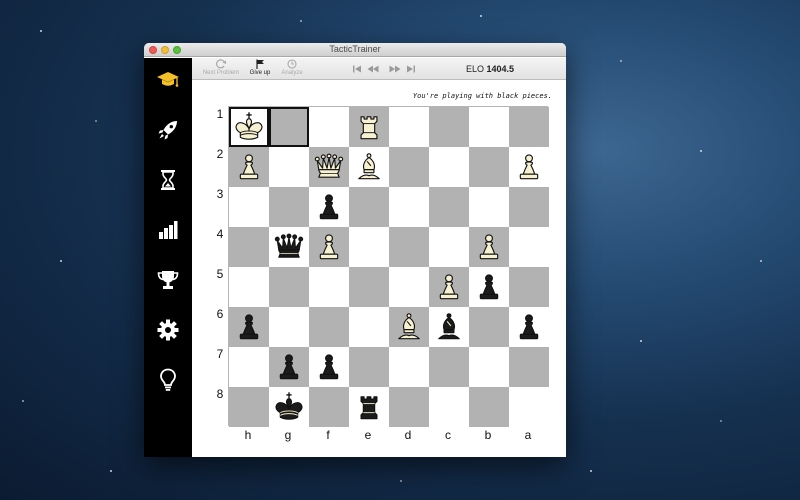 This screenshot has height=500, width=800. What do you see at coordinates (168, 80) in the screenshot?
I see `sidebar-item-training` at bounding box center [168, 80].